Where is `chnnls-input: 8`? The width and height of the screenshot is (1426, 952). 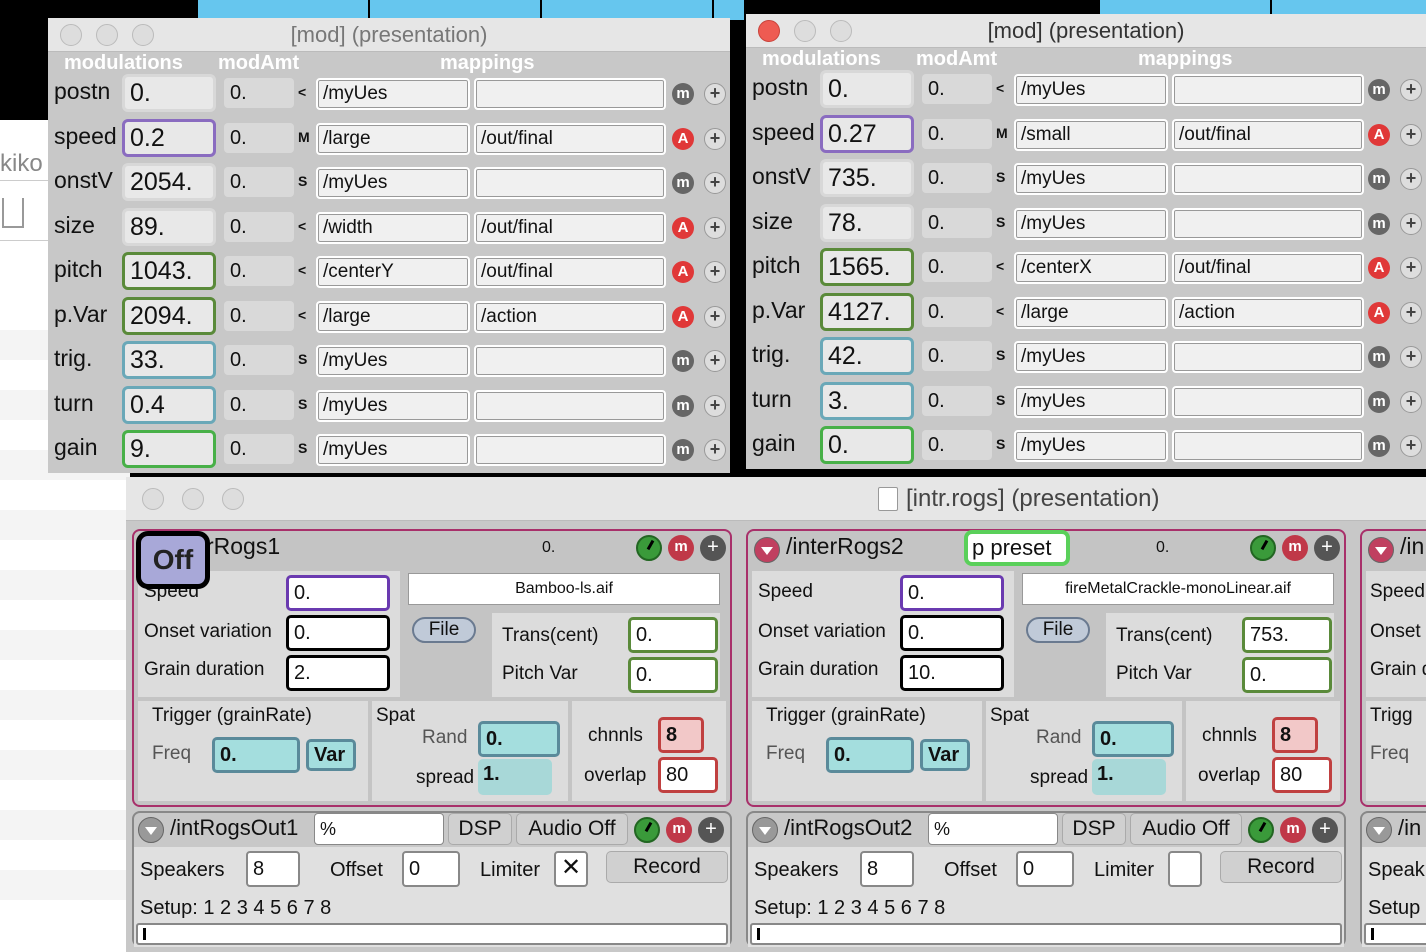
chnnls-input: 8 is located at coordinates (681, 735).